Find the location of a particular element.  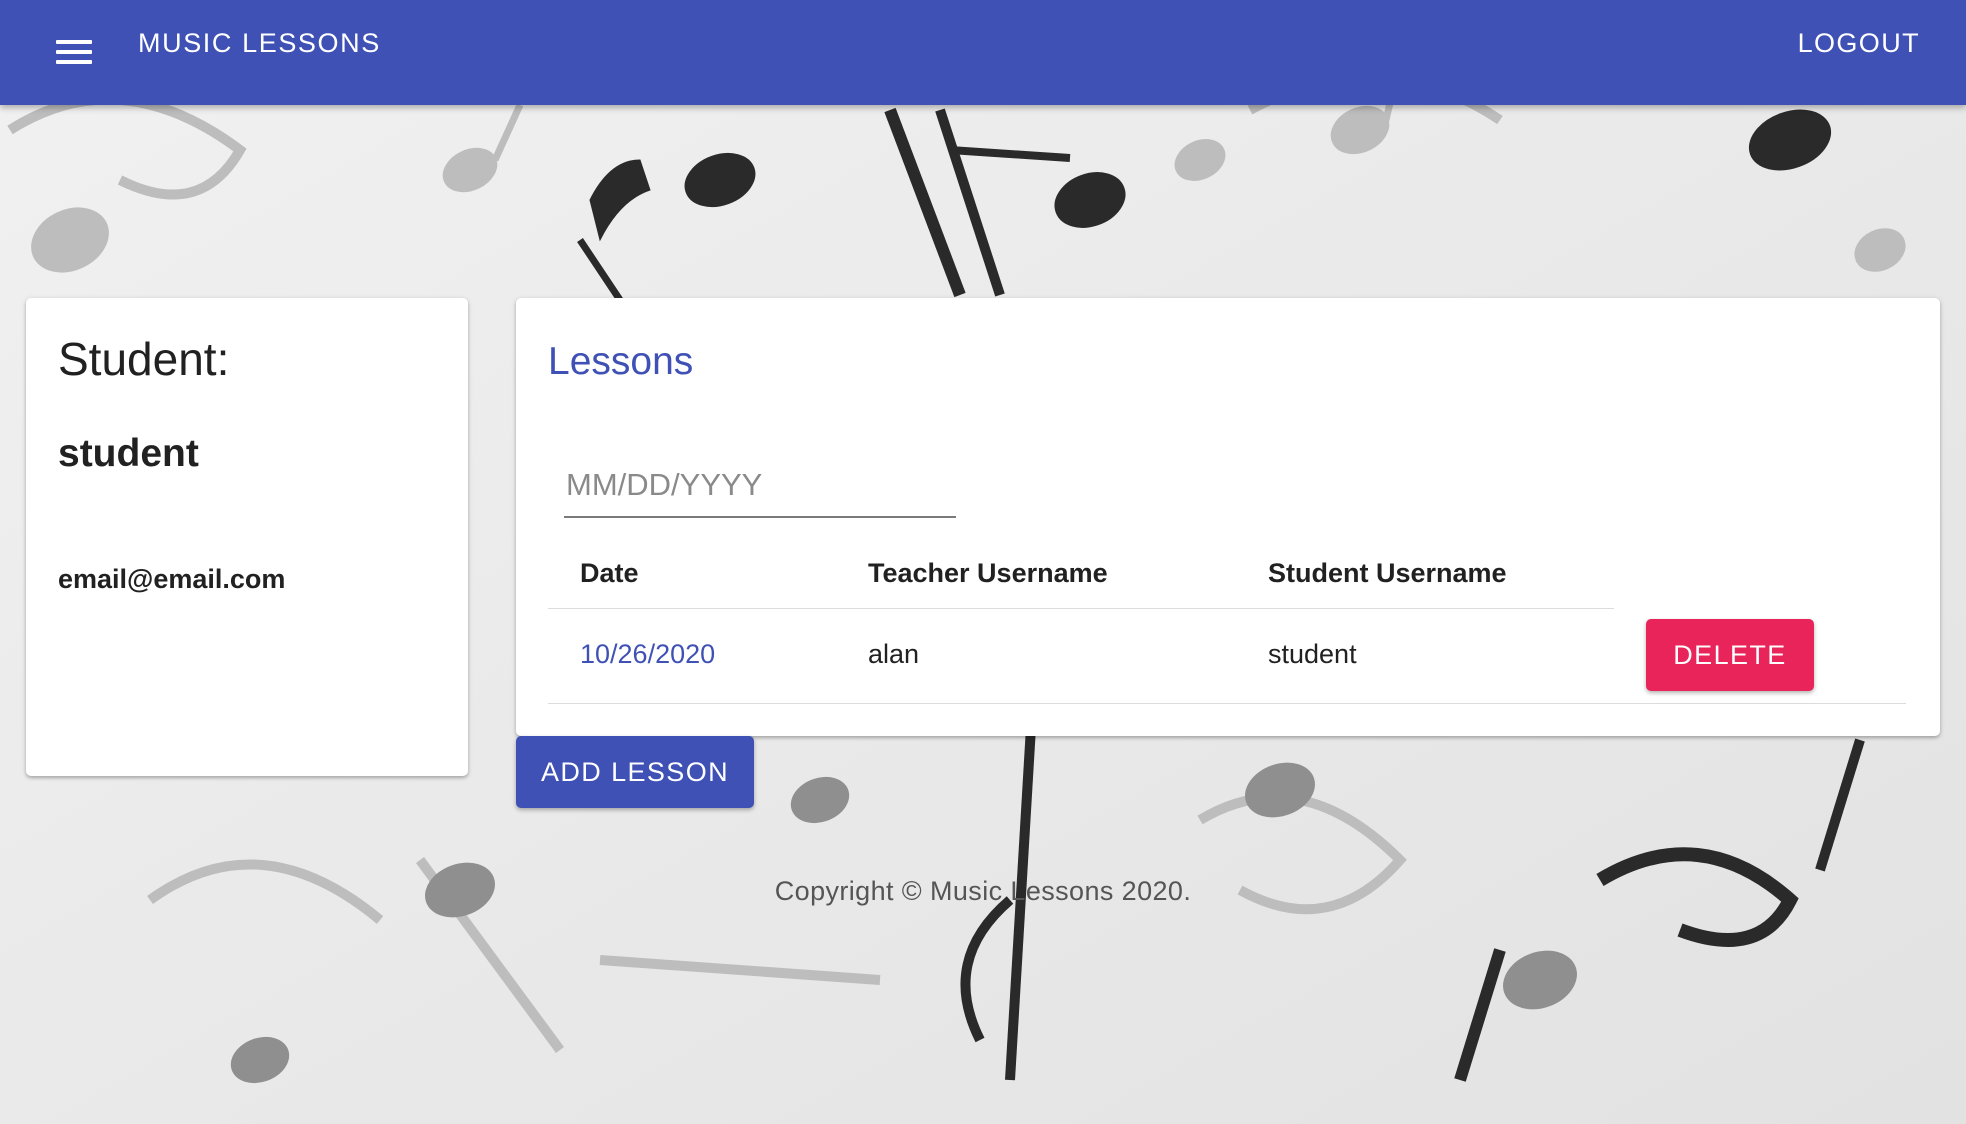

date-filter-field is located at coordinates (762, 487).